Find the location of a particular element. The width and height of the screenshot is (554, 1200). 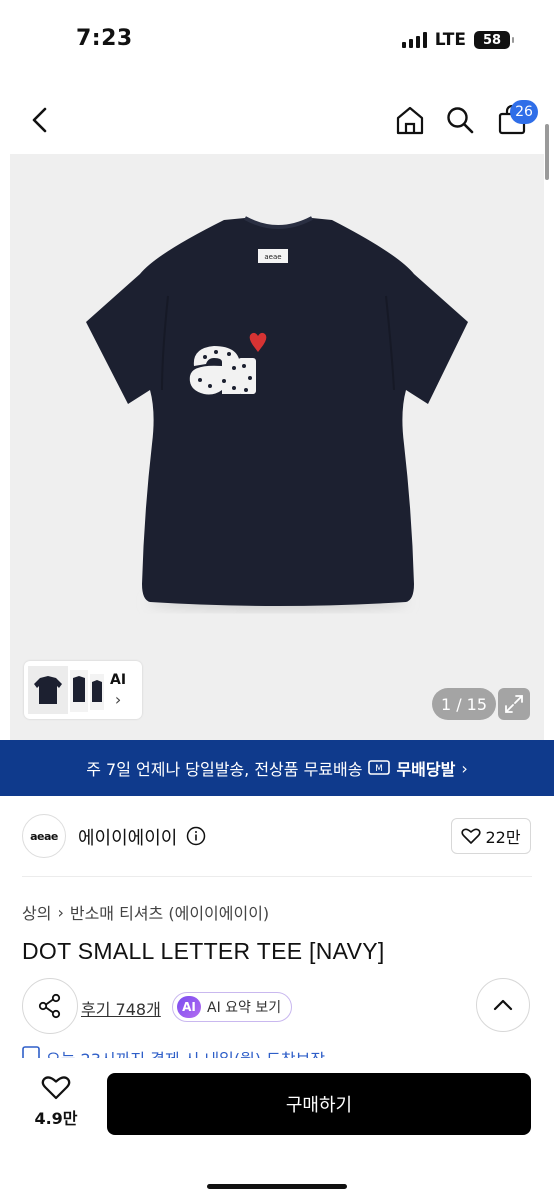

svg-text: M is located at coordinates (380, 769).